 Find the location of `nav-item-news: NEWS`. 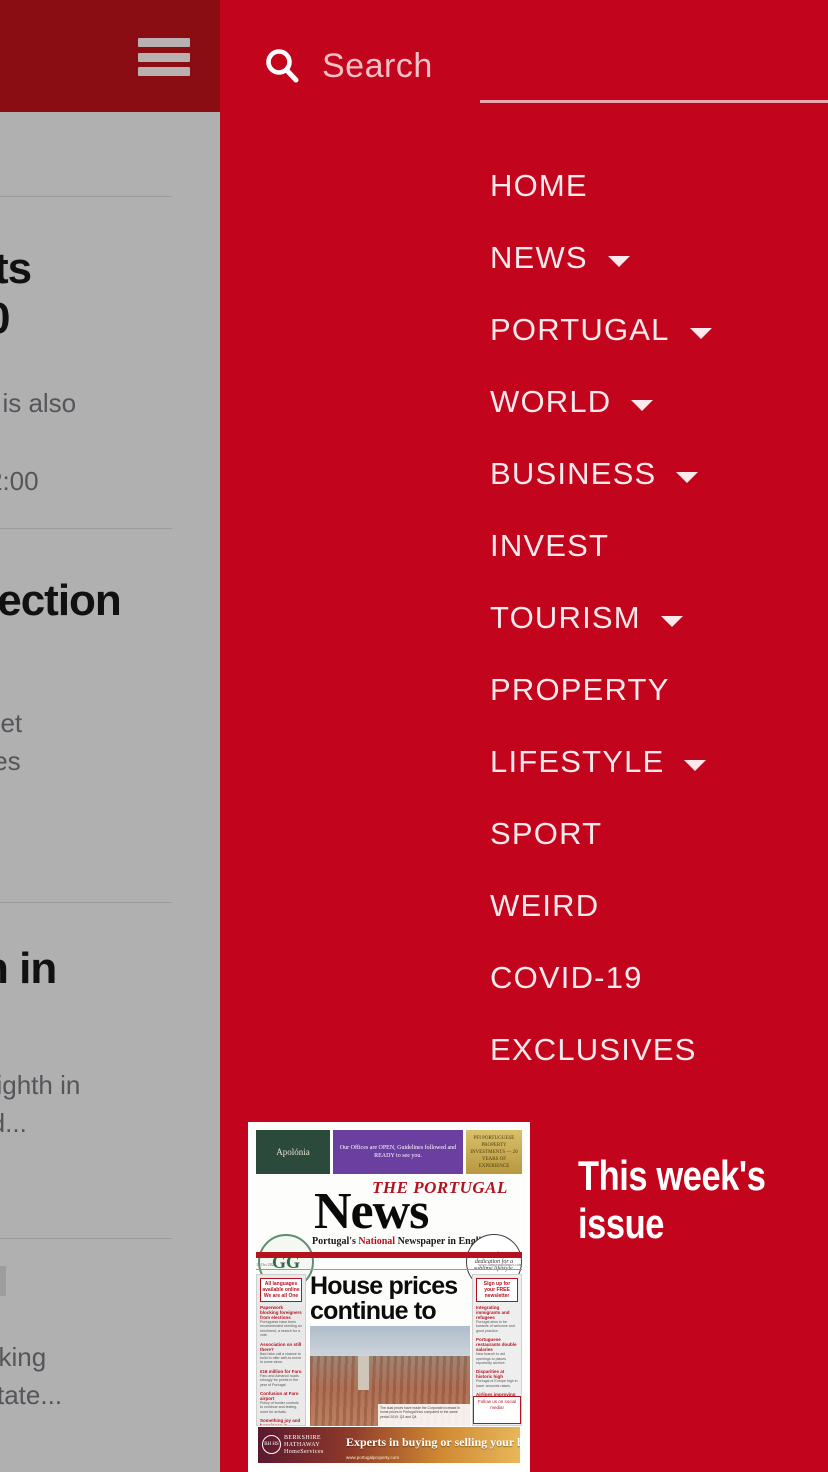

nav-item-news: NEWS is located at coordinates (659, 258).